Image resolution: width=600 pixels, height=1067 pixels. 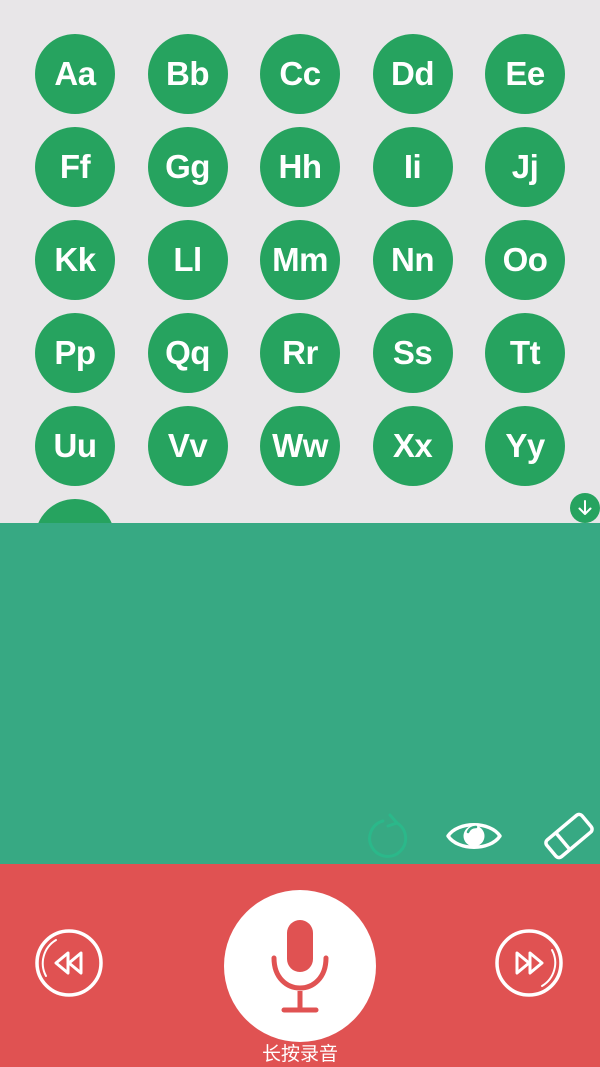 What do you see at coordinates (75, 260) in the screenshot?
I see `letter-button-k: Kk` at bounding box center [75, 260].